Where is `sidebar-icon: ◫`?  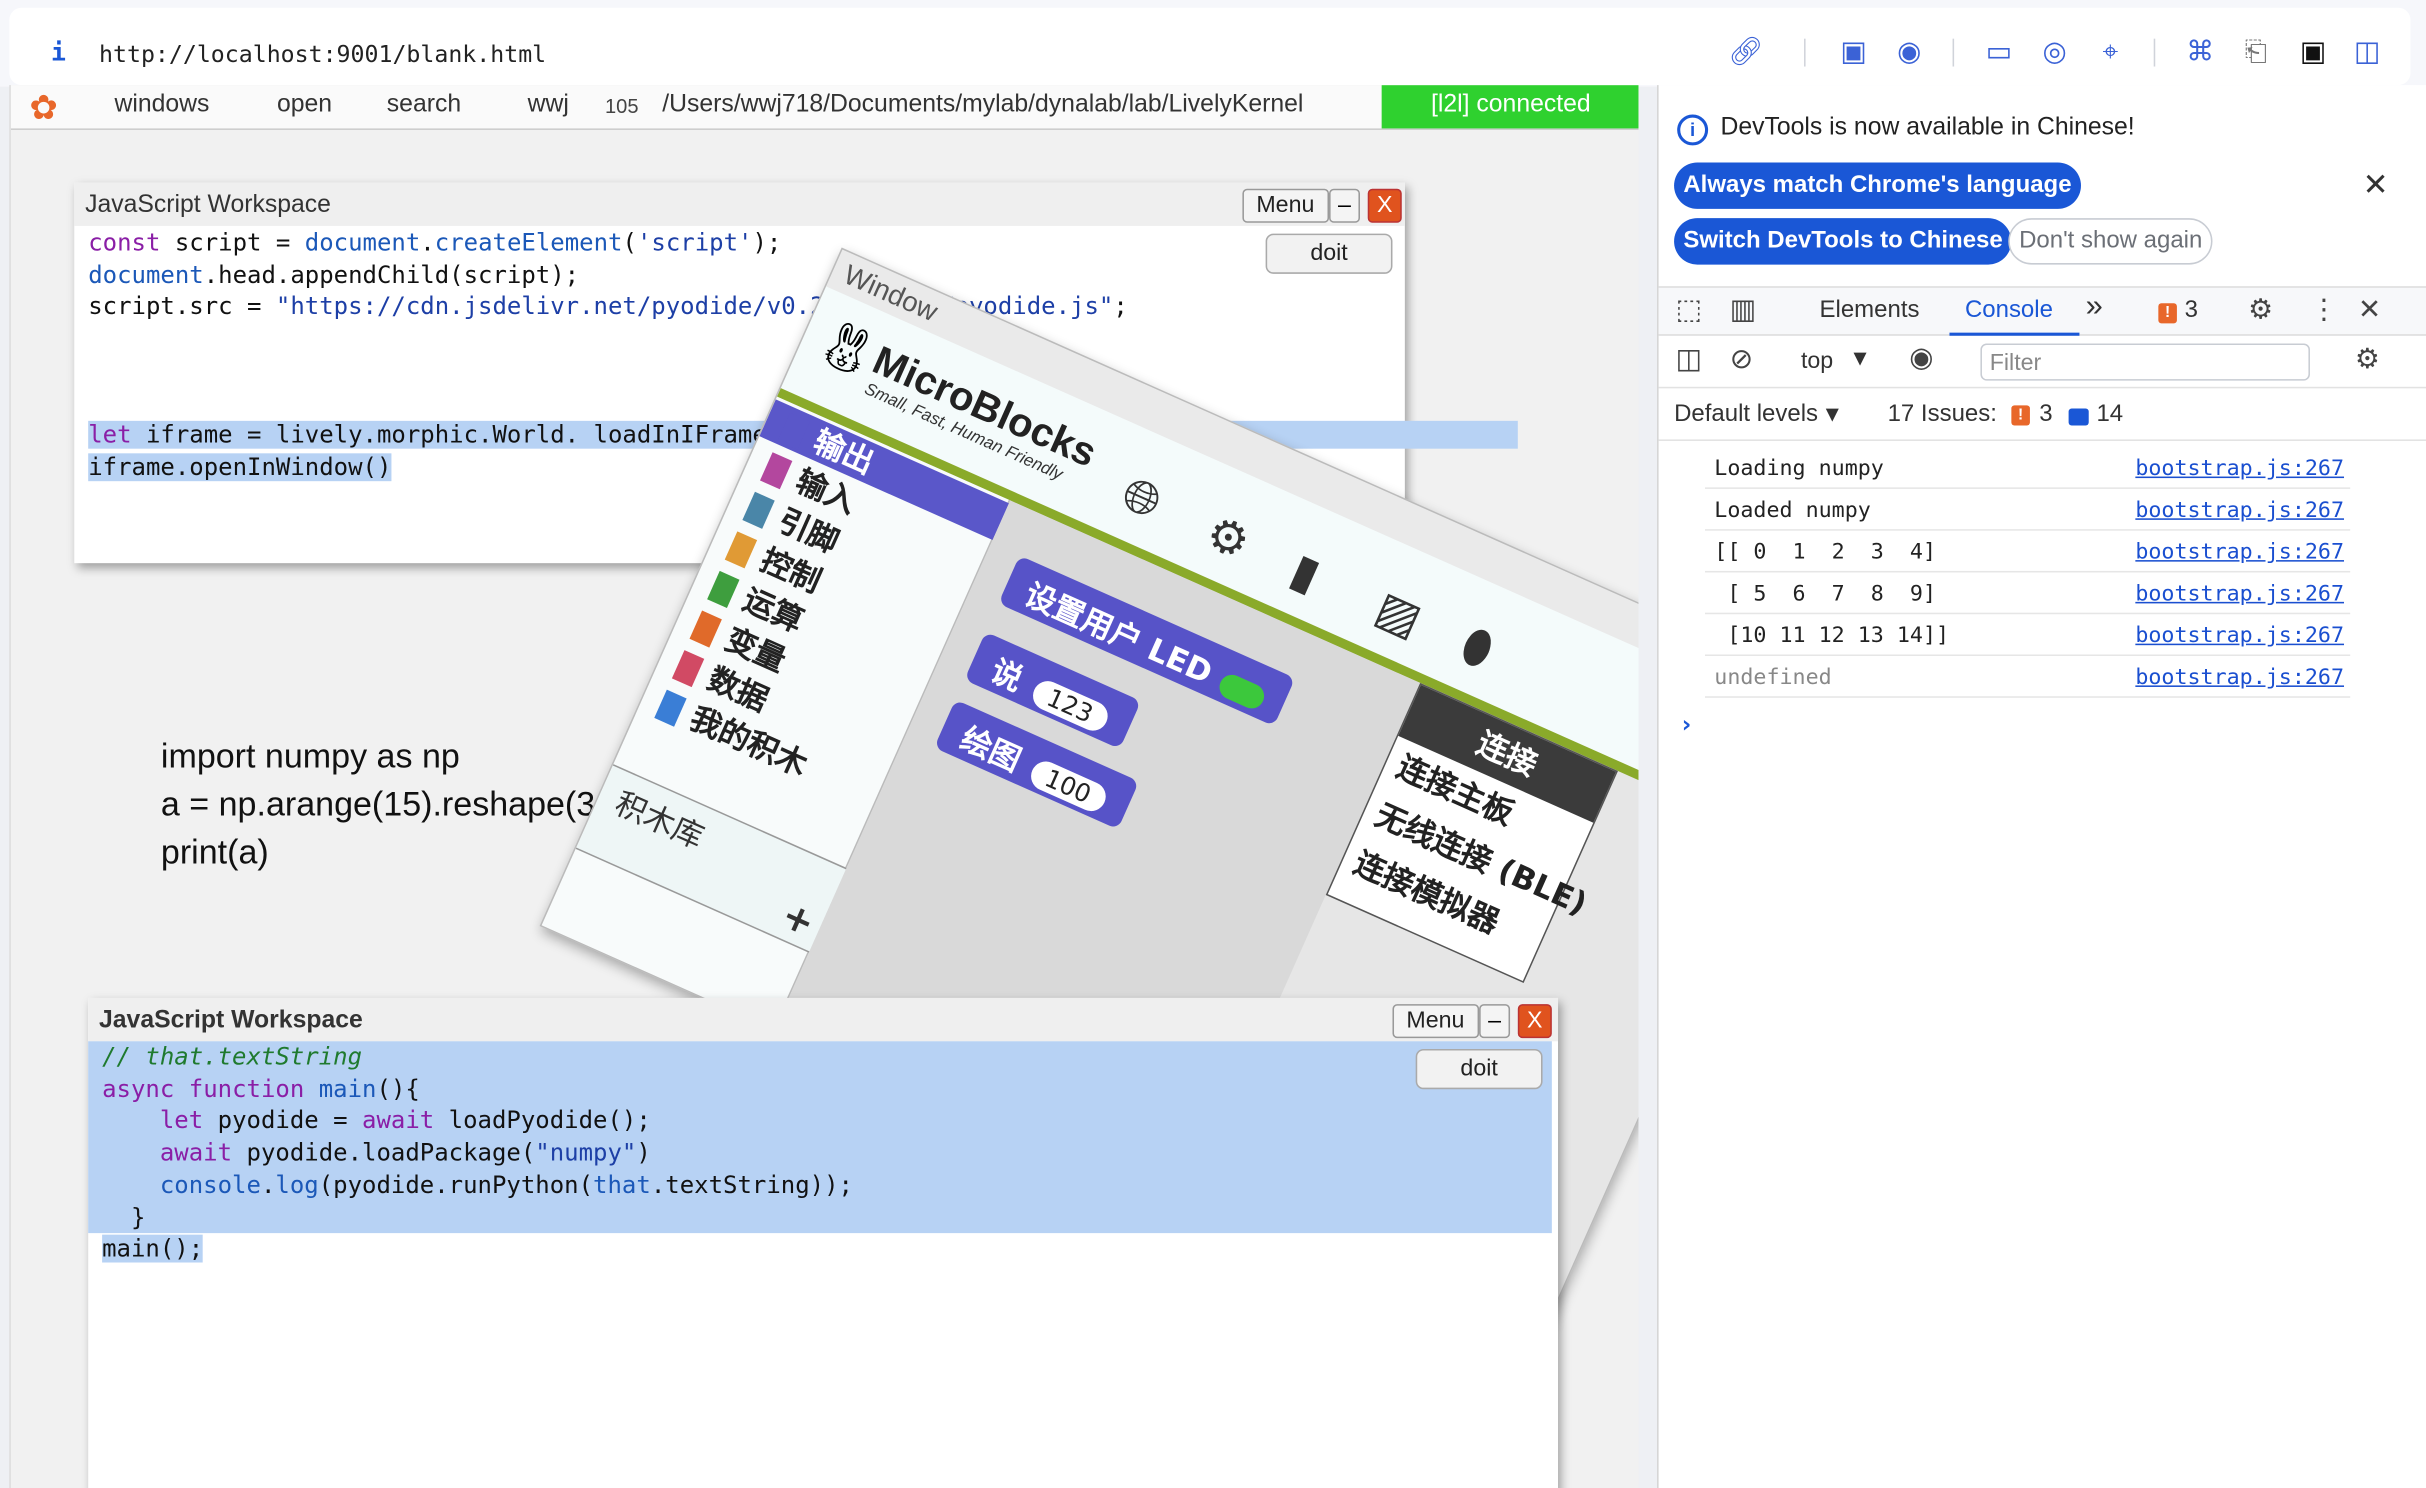
sidebar-icon: ◫ is located at coordinates (2367, 53).